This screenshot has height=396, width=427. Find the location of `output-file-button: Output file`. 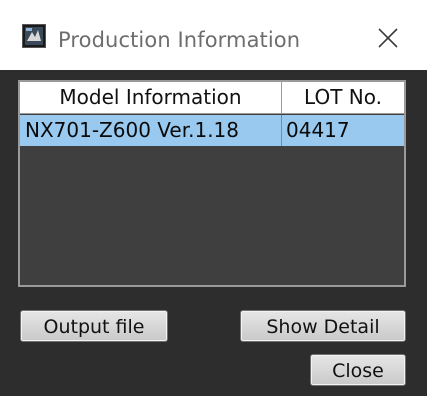

output-file-button: Output file is located at coordinates (94, 326).